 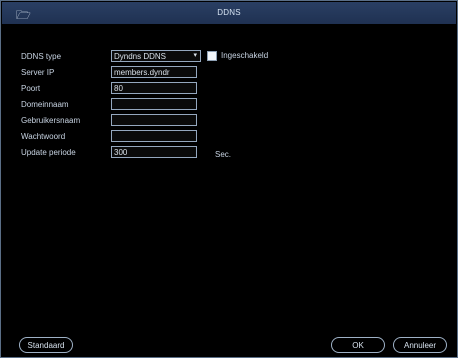 I want to click on cancel-button: Annuleer, so click(x=420, y=345).